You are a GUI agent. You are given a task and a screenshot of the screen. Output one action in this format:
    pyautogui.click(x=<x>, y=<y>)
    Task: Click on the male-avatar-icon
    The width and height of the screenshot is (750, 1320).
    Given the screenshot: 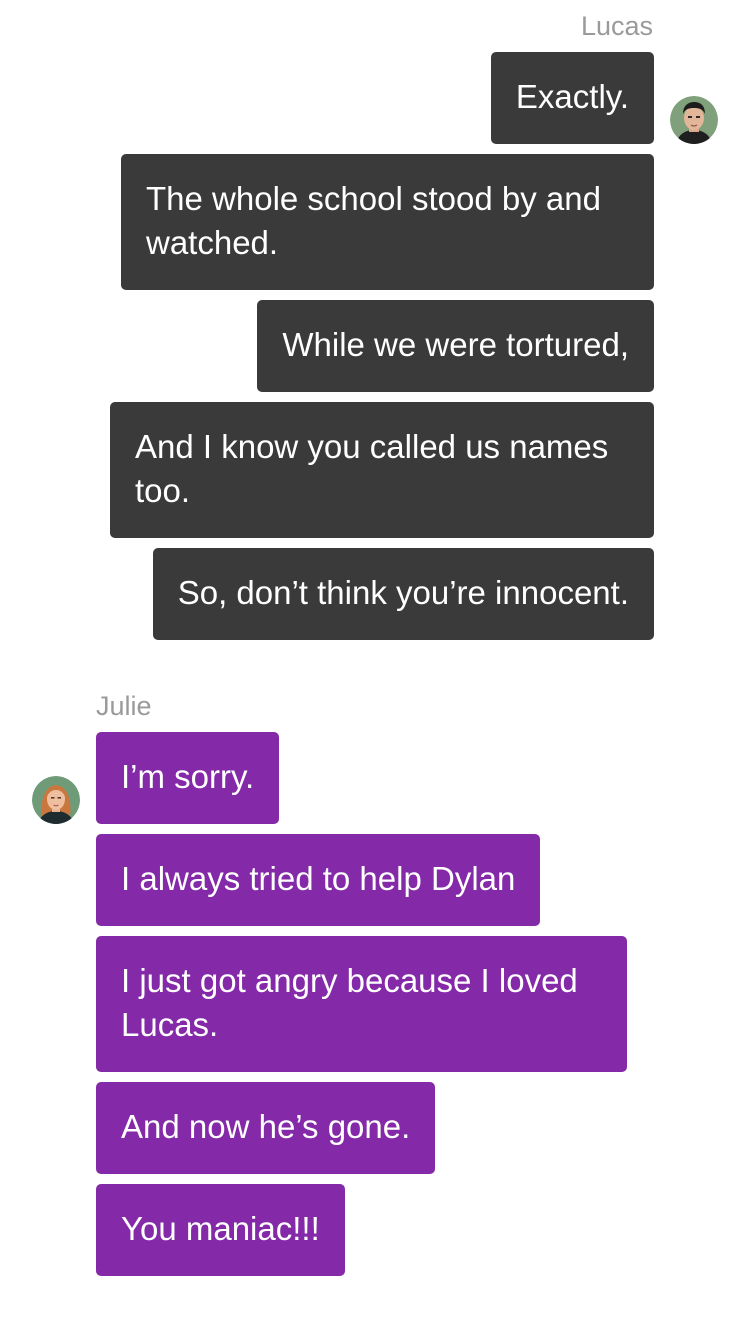 What is the action you would take?
    pyautogui.click(x=694, y=120)
    